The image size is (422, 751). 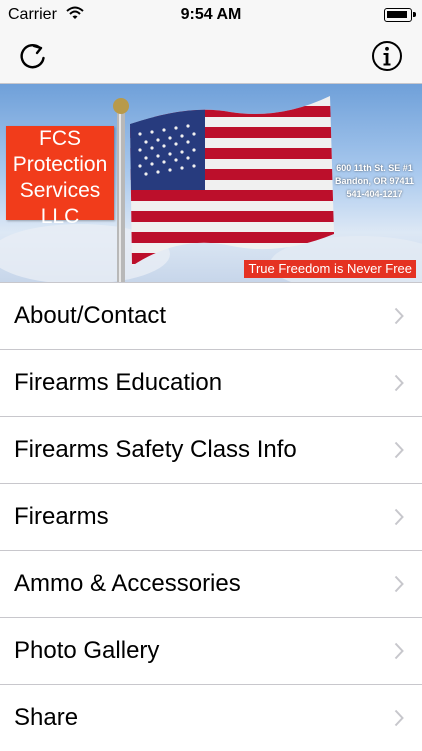 What do you see at coordinates (60, 216) in the screenshot?
I see `badge-line: LLC` at bounding box center [60, 216].